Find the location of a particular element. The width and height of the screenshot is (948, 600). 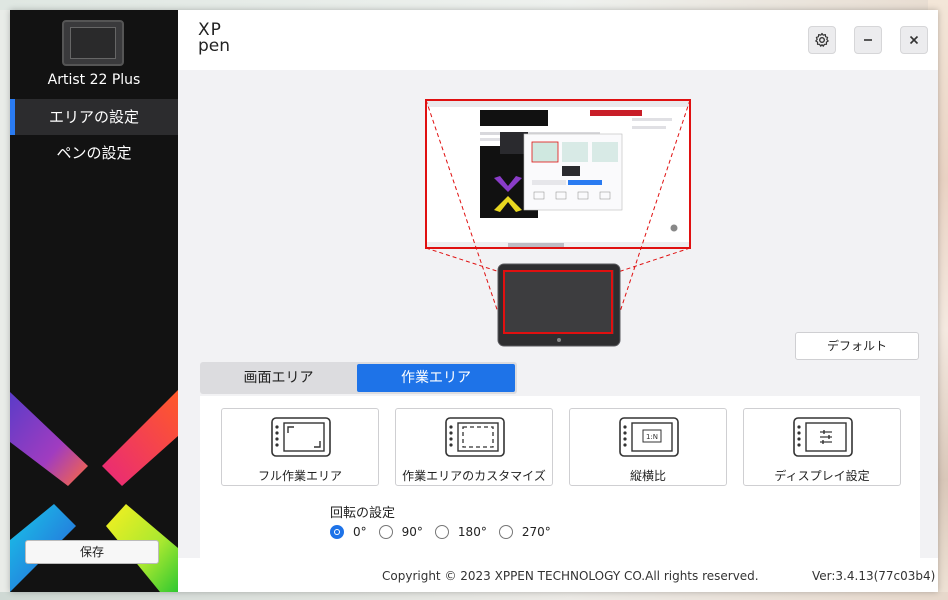

custom-area-icon is located at coordinates (475, 437).